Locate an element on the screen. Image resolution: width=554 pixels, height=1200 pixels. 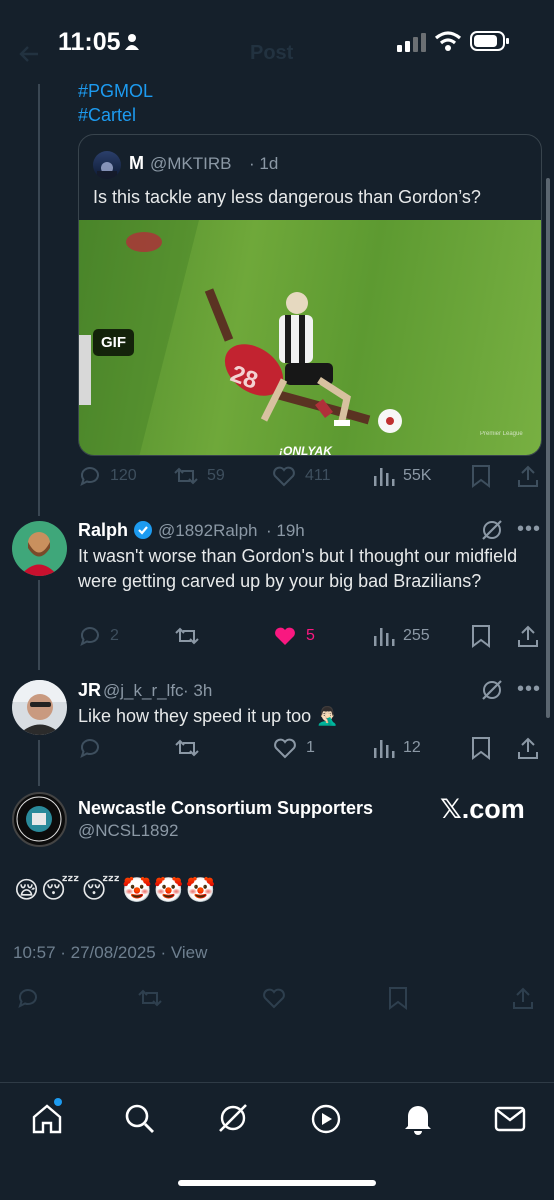
views-button: 55K is located at coordinates (402, 476).